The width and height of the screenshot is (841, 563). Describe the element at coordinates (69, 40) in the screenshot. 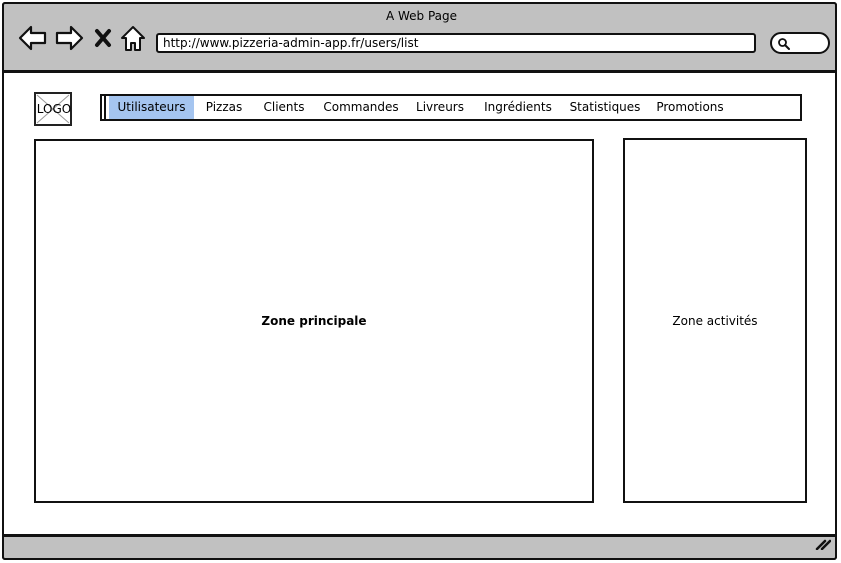

I see `forward-arrow-icon` at that location.